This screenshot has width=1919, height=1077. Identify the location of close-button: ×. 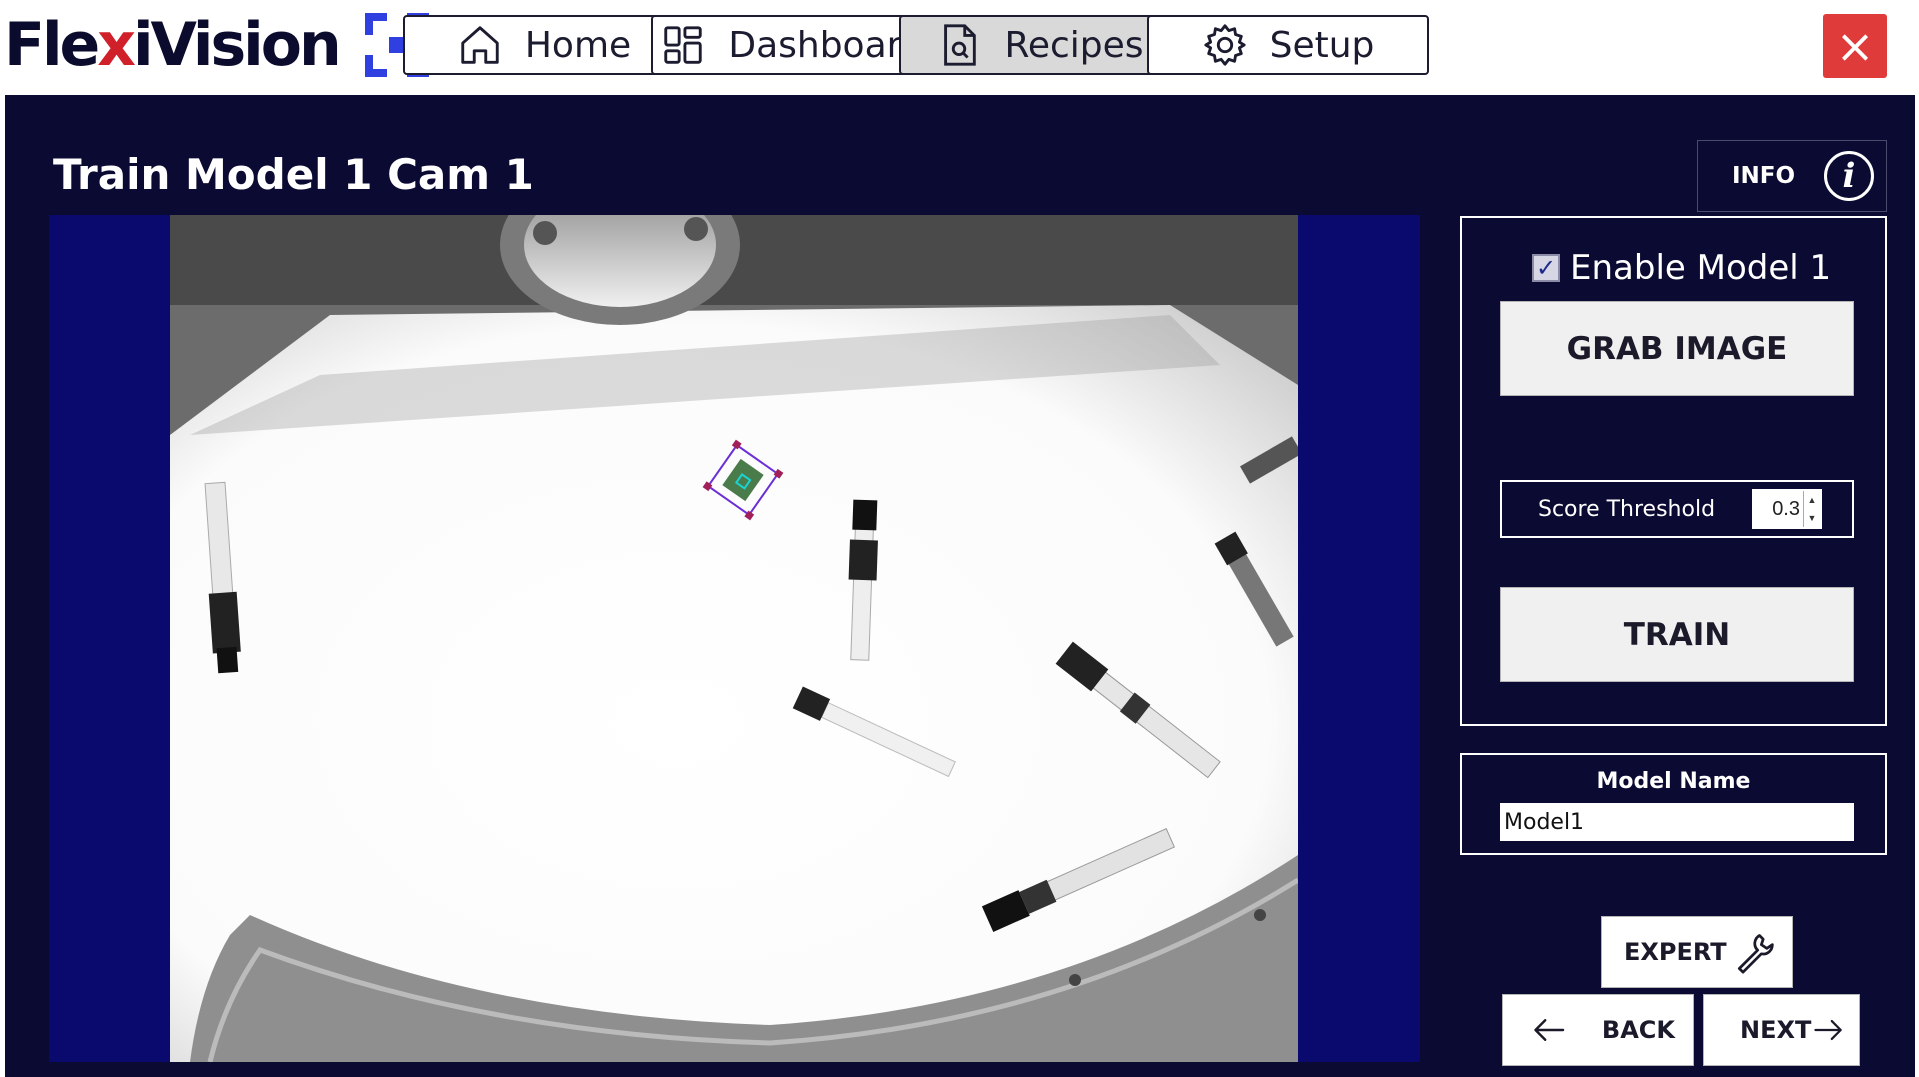
(1855, 46).